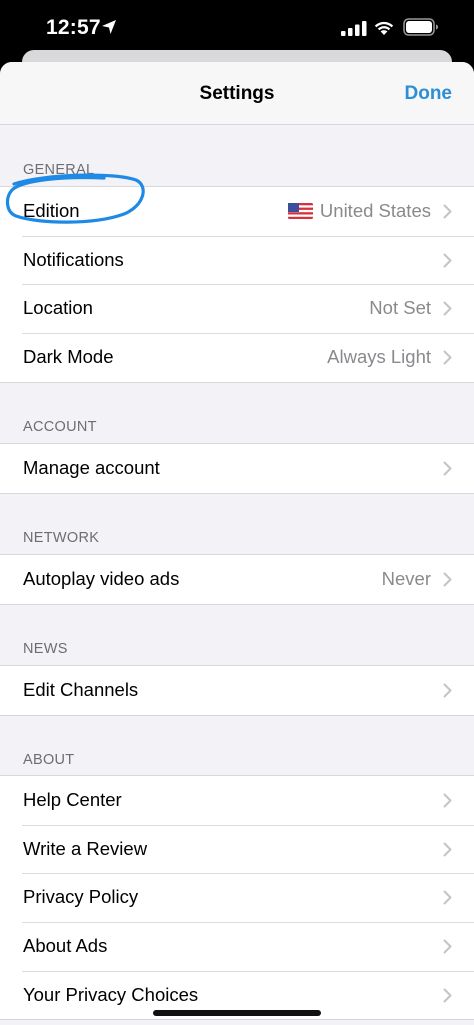 The width and height of the screenshot is (474, 1025). I want to click on help-center-label: Help Center, so click(72, 799).